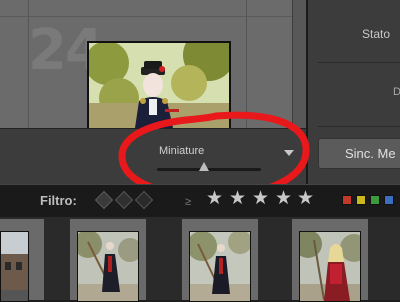 The width and height of the screenshot is (400, 302). What do you see at coordinates (188, 202) in the screenshot?
I see `rating-operator: ≥` at bounding box center [188, 202].